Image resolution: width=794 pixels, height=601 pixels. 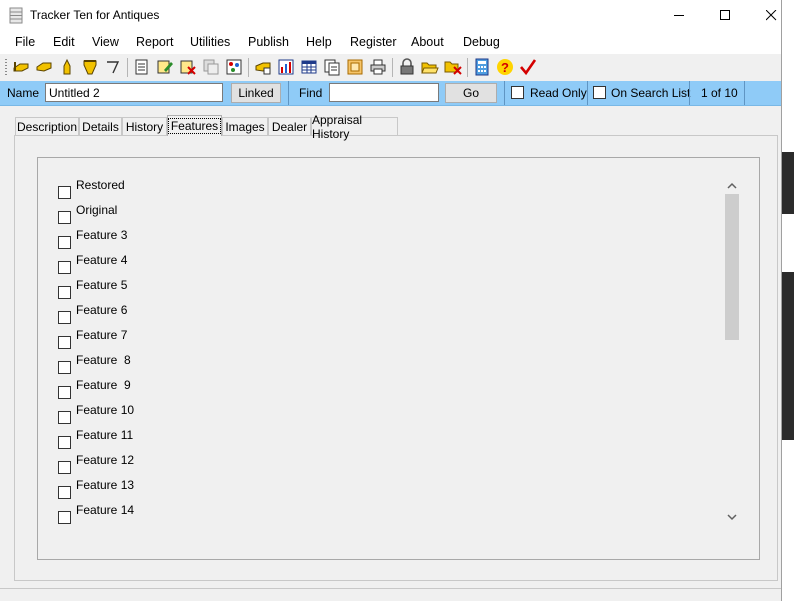 I want to click on menu-report: Report, so click(x=155, y=42).